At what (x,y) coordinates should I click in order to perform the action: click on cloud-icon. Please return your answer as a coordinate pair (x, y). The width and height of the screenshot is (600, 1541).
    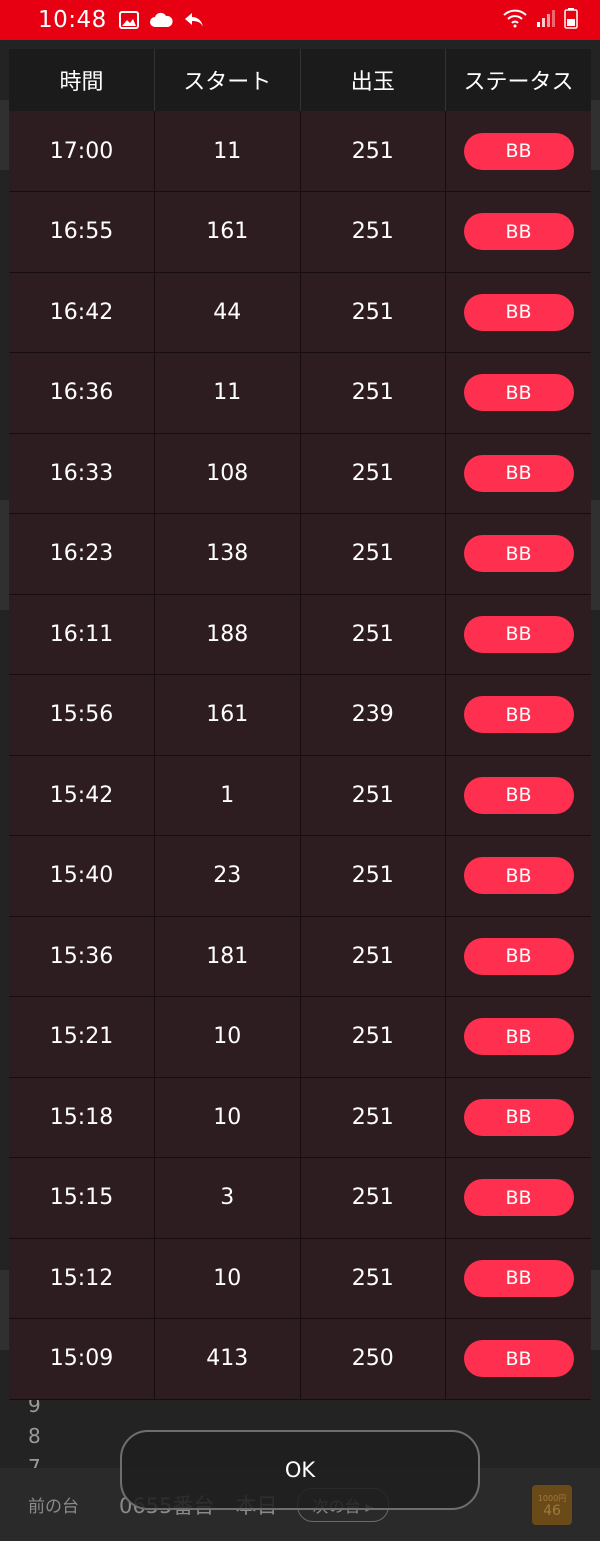
    Looking at the image, I should click on (161, 20).